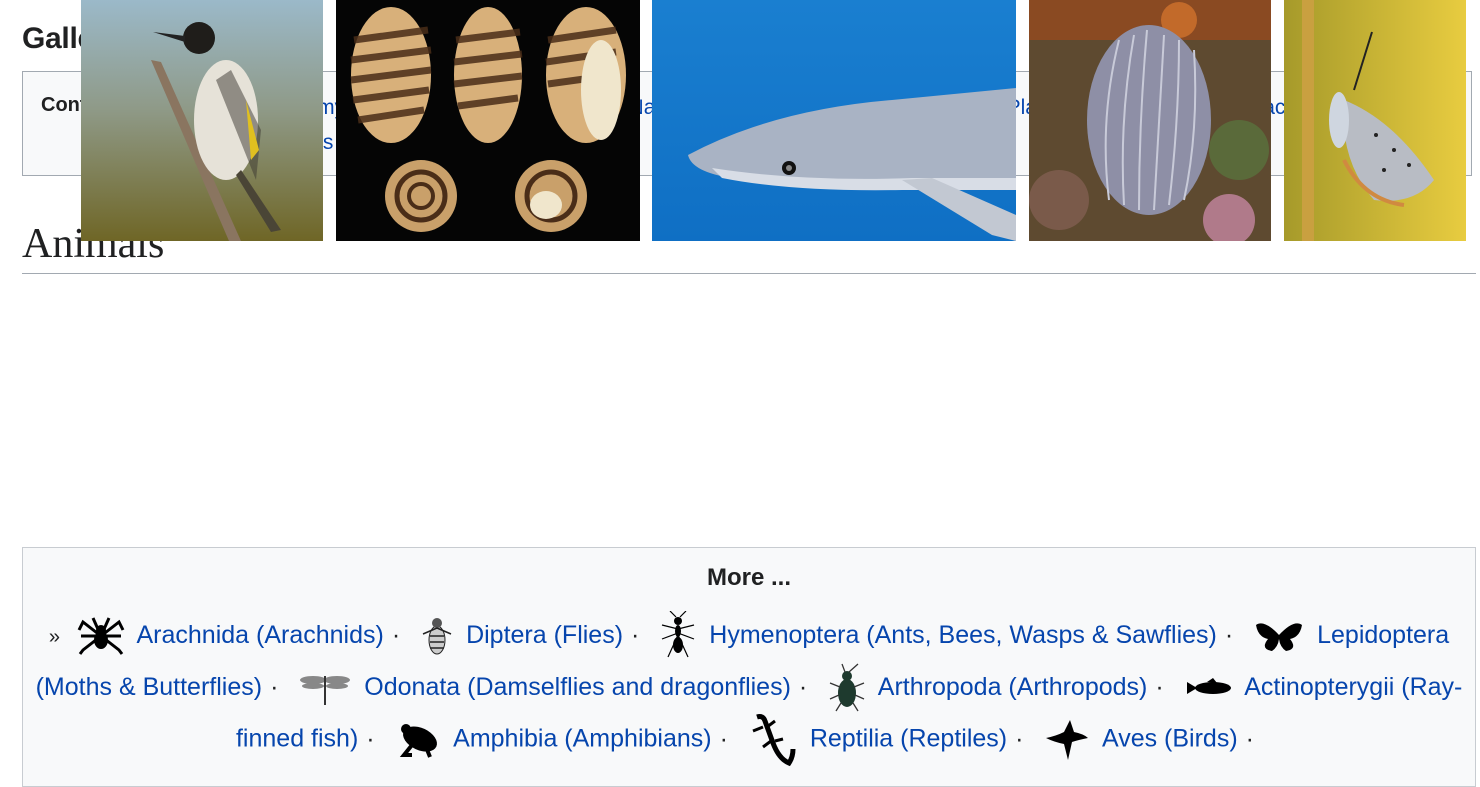 Image resolution: width=1480 pixels, height=787 pixels. What do you see at coordinates (1375, 120) in the screenshot?
I see `gallery-image-butterfly` at bounding box center [1375, 120].